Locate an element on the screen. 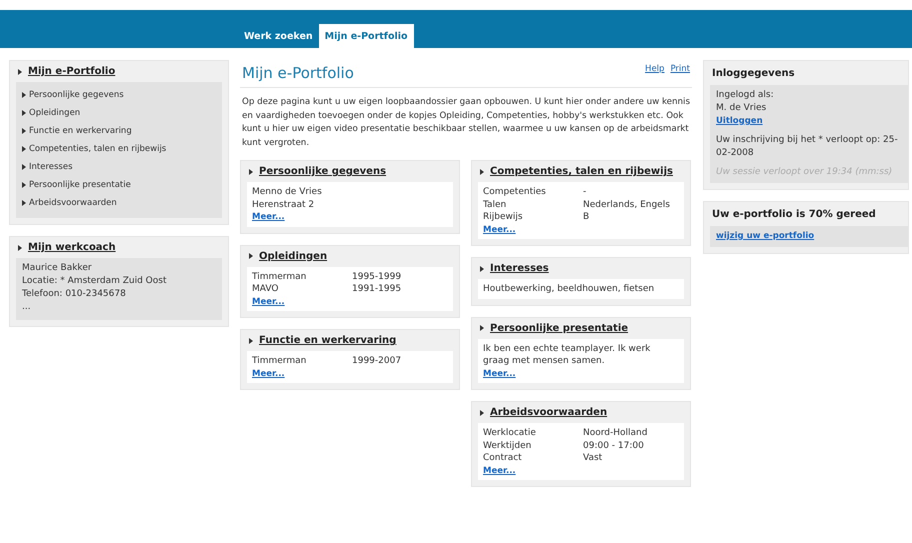  row-value: - is located at coordinates (585, 192).